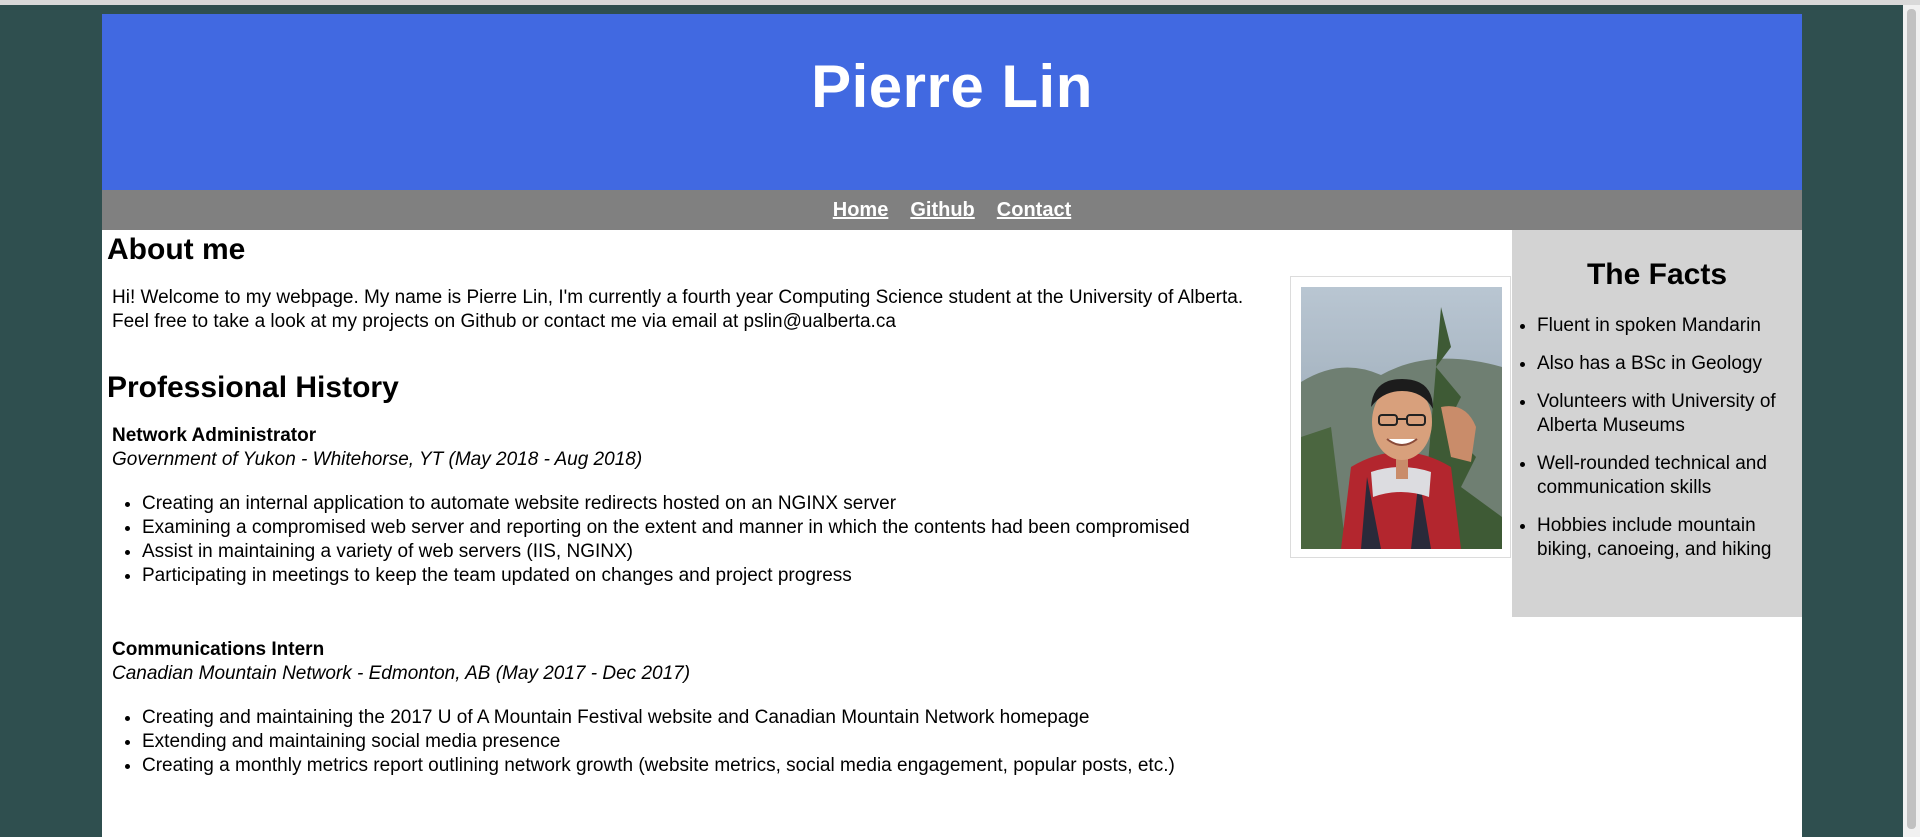 This screenshot has width=1920, height=837. Describe the element at coordinates (960, 2) in the screenshot. I see `browser-top-strip` at that location.